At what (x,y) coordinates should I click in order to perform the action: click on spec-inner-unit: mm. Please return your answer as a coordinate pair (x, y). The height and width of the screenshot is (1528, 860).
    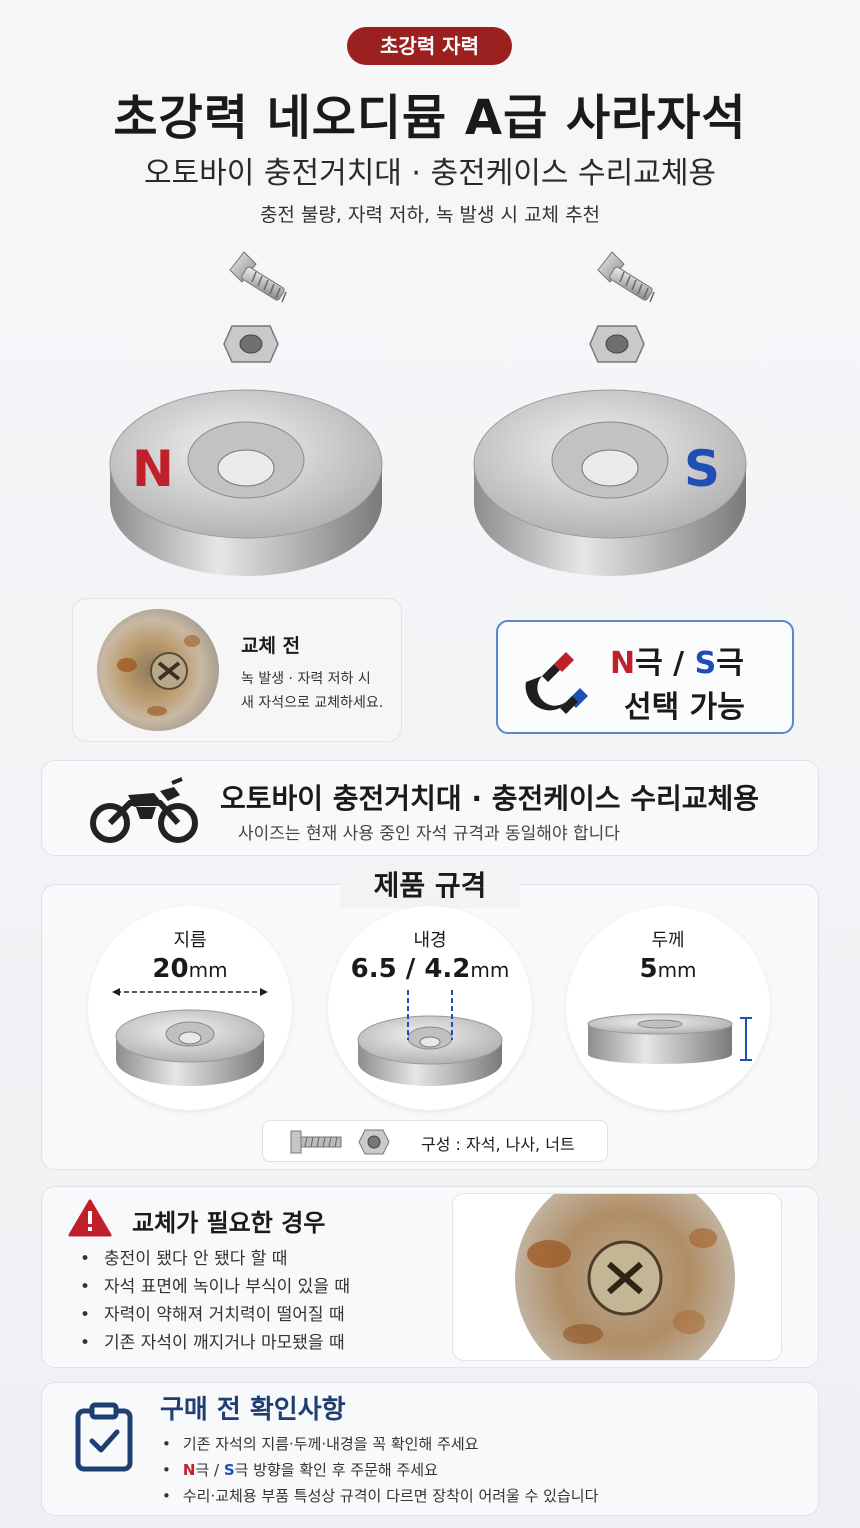
    Looking at the image, I should click on (490, 970).